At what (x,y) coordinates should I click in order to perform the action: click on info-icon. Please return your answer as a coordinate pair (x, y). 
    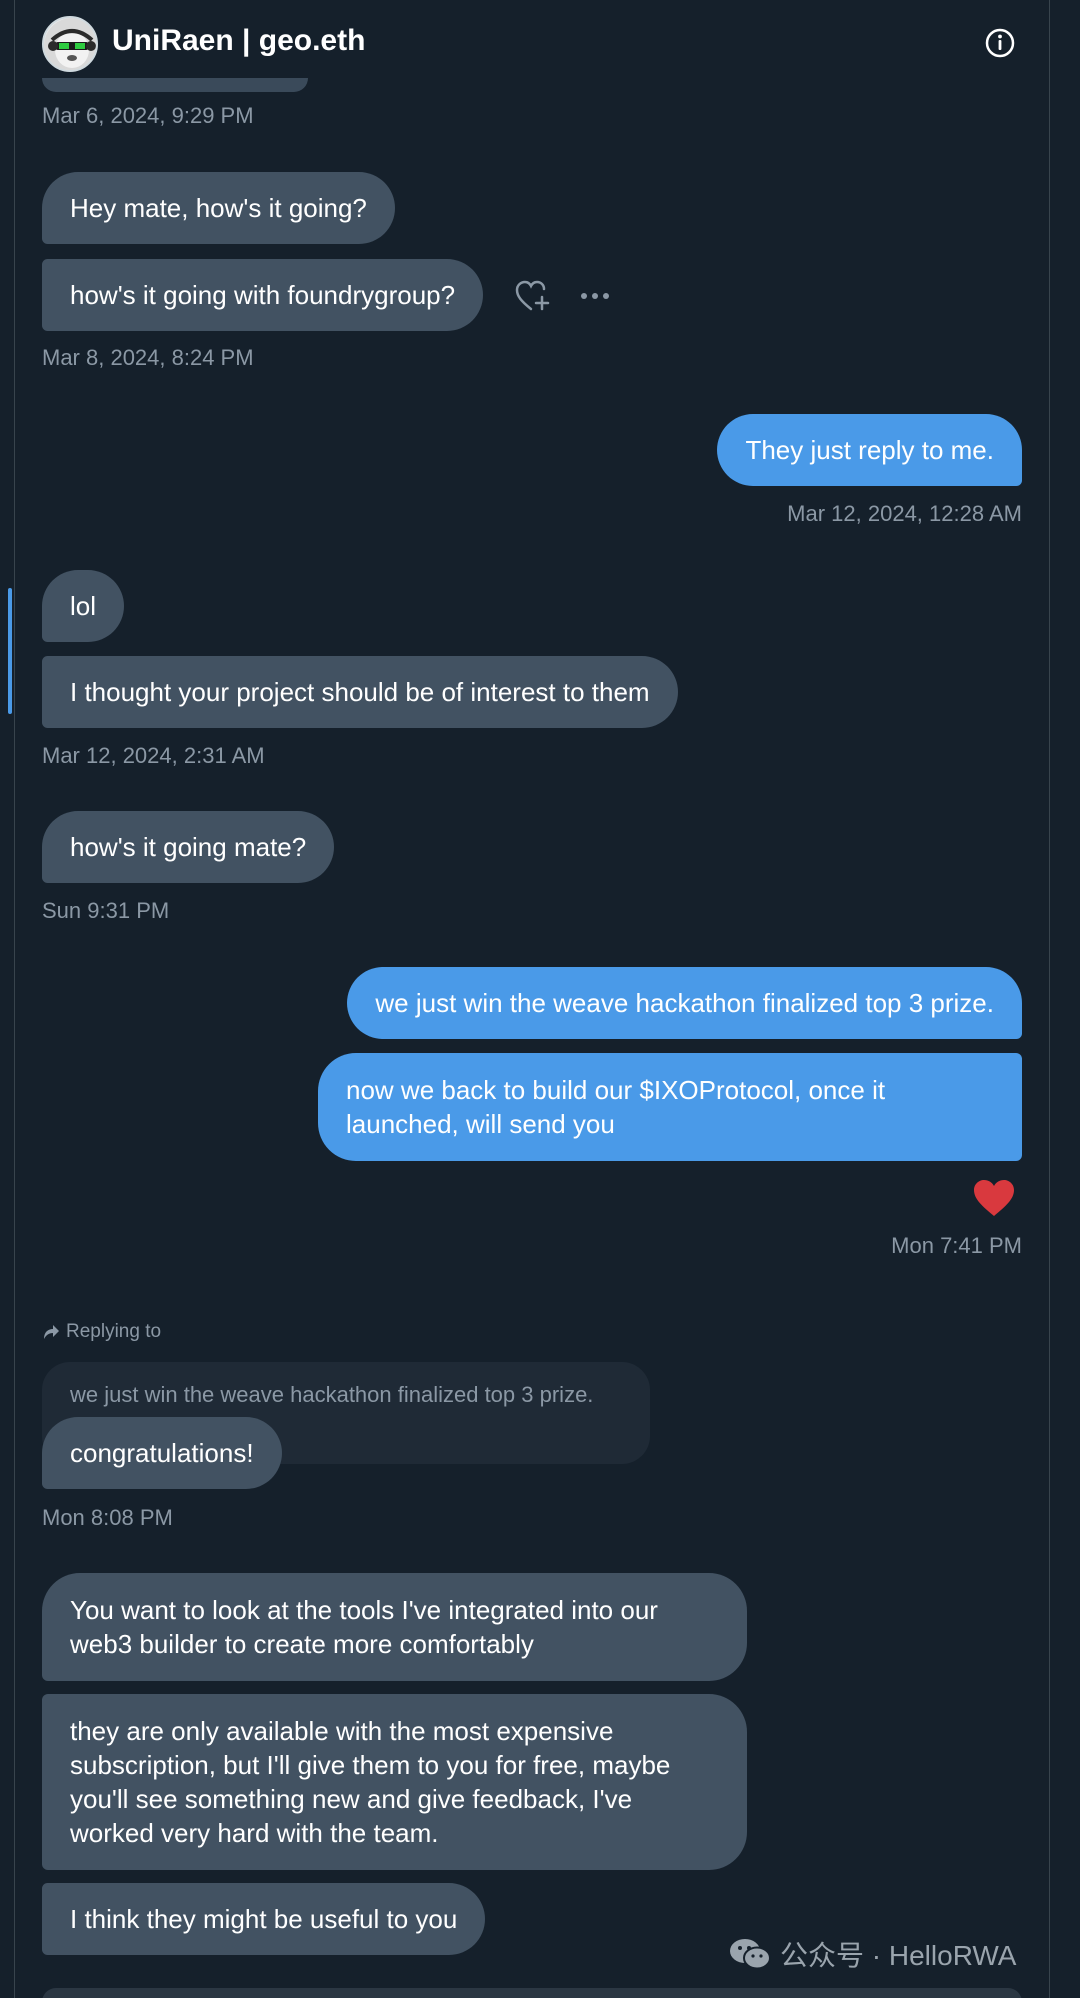
    Looking at the image, I should click on (1000, 43).